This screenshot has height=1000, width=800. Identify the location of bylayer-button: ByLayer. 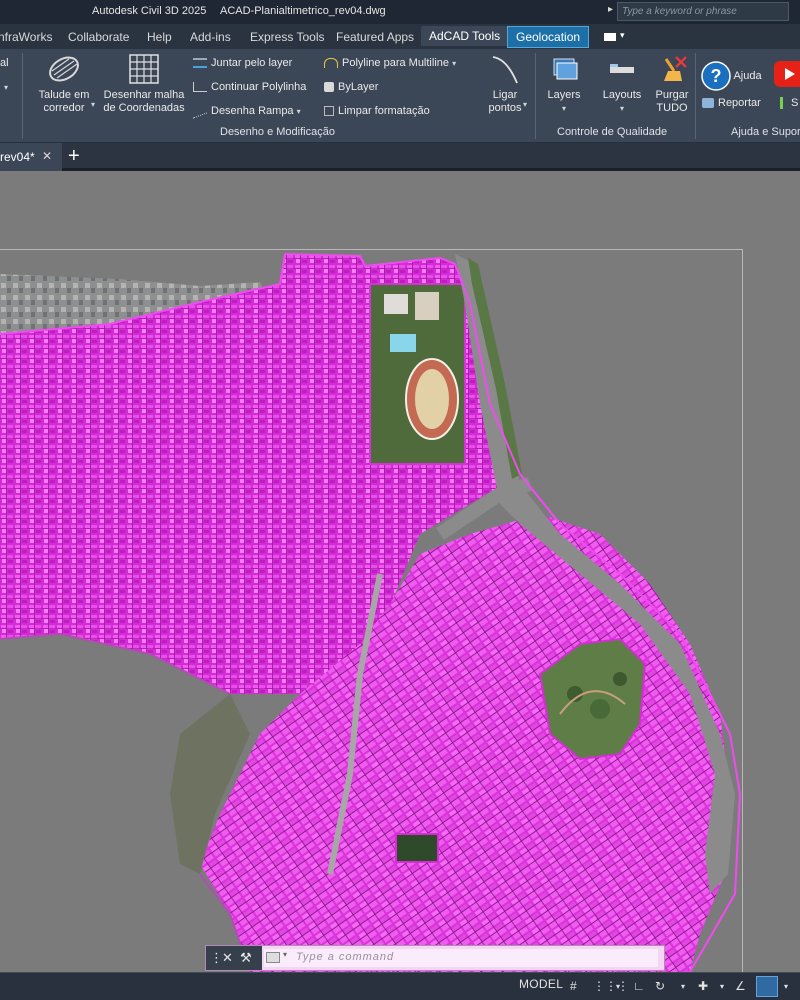
(351, 87).